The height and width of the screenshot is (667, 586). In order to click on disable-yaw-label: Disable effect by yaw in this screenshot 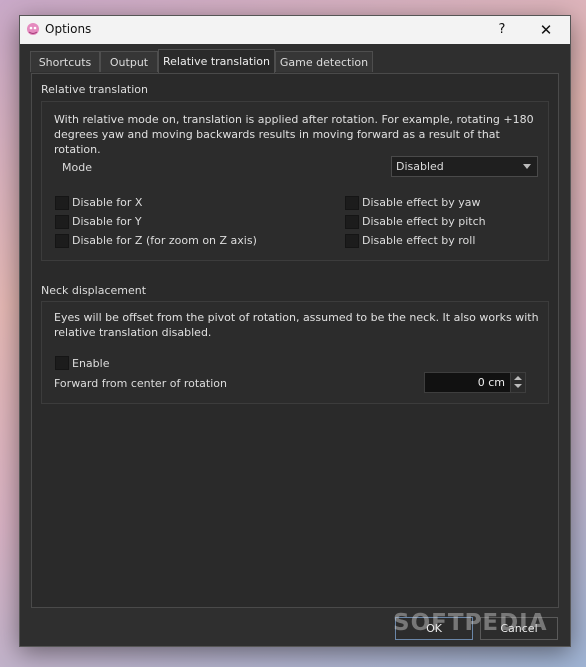, I will do `click(421, 202)`.